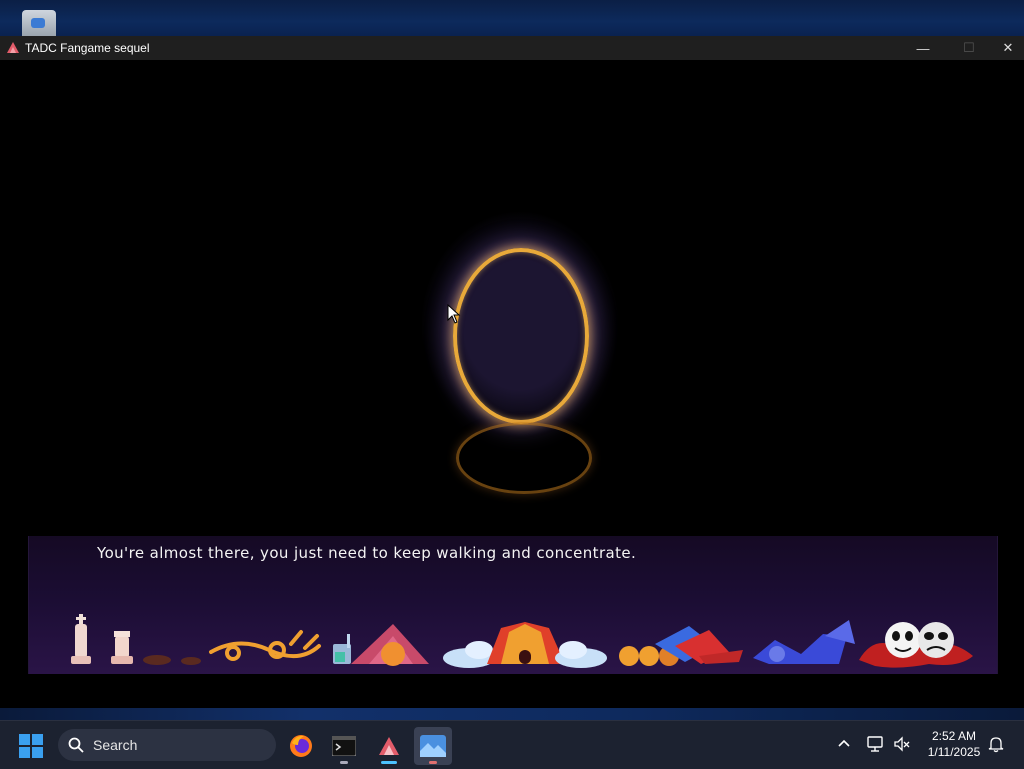 The image size is (1024, 769). I want to click on clock-date: 1/11/2025, so click(954, 752).